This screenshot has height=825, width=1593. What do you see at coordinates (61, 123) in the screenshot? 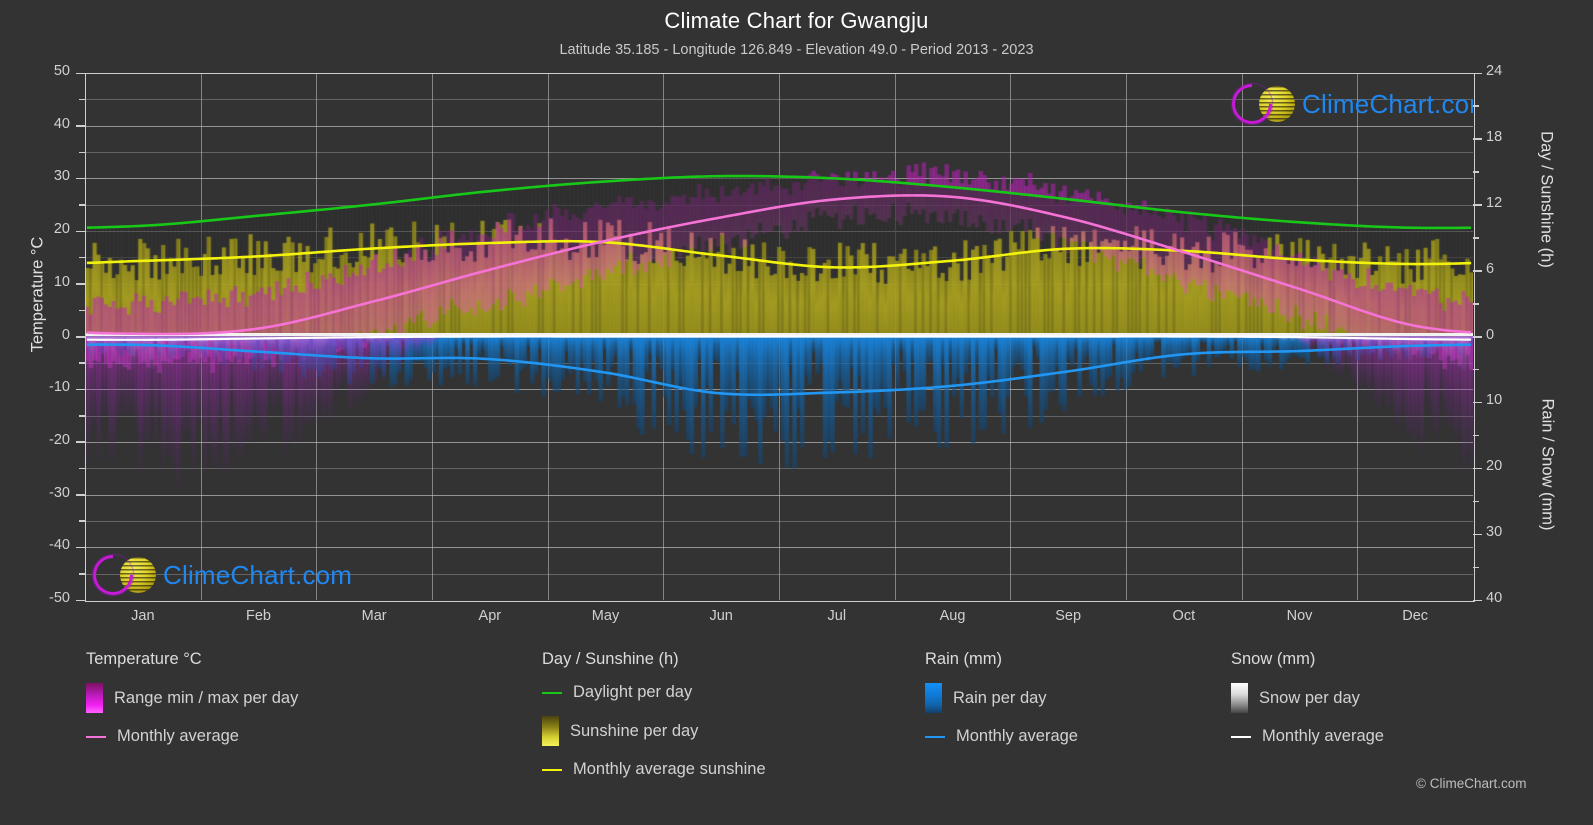
I see `y-tick-label-left: 40` at bounding box center [61, 123].